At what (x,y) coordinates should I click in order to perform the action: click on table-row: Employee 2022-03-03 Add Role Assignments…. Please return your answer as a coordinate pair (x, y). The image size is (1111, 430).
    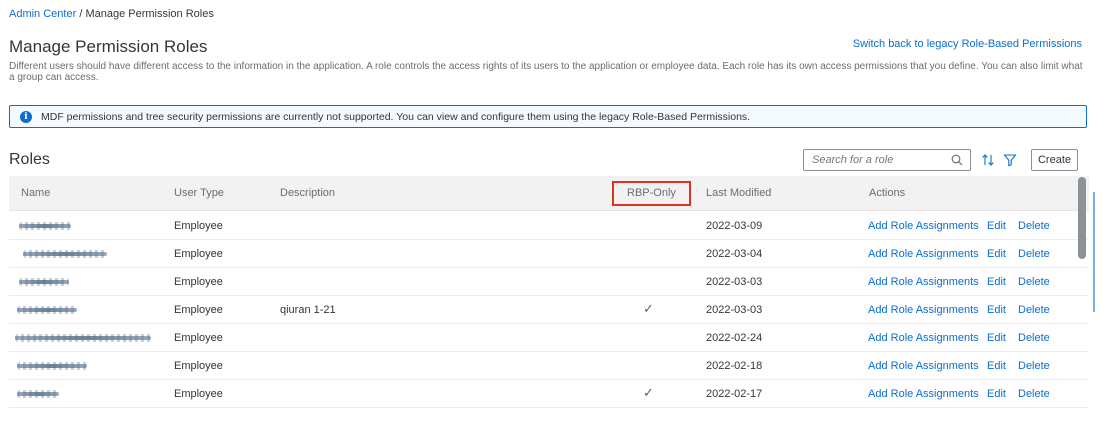
    Looking at the image, I should click on (549, 282).